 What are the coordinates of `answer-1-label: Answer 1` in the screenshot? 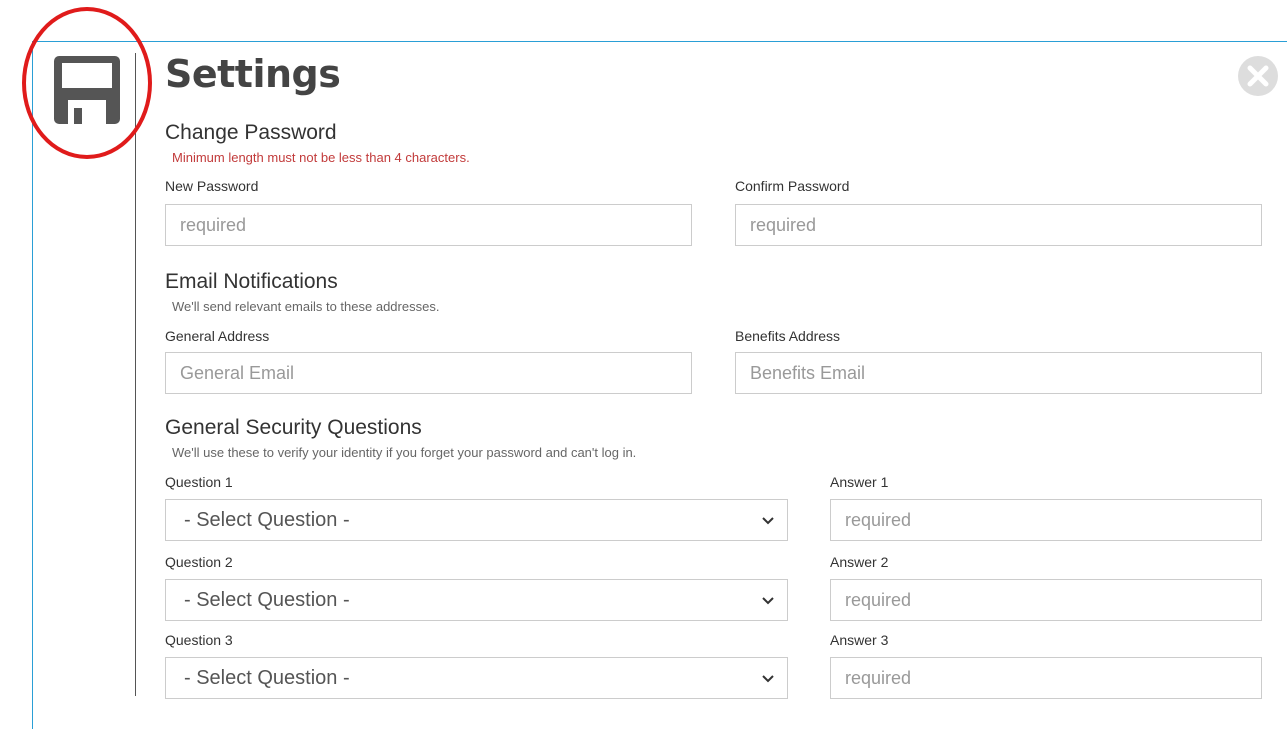 It's located at (859, 482).